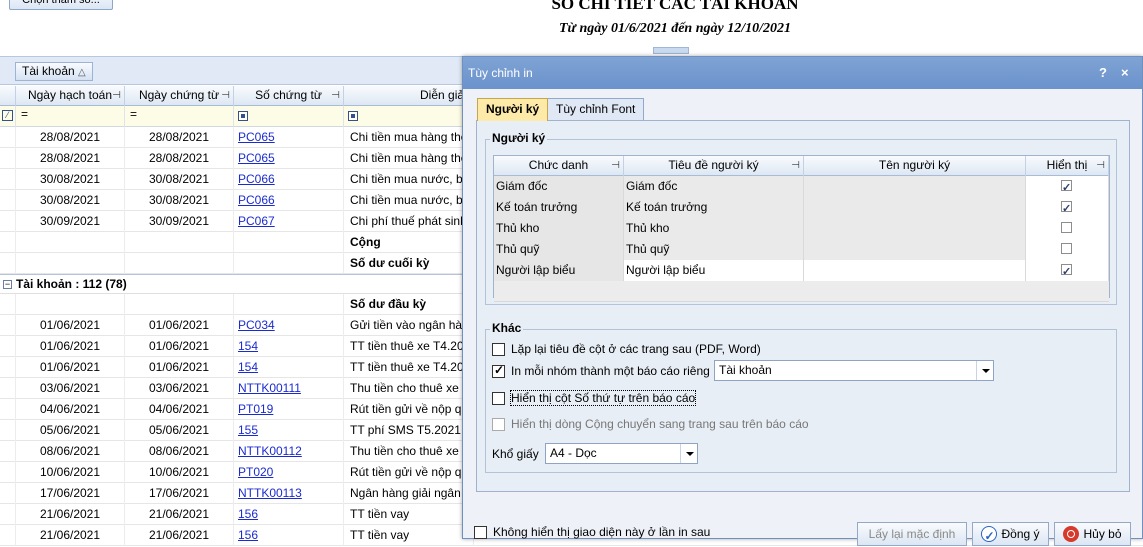 Image resolution: width=1143 pixels, height=547 pixels. What do you see at coordinates (596, 109) in the screenshot?
I see `tab-tuy-chinh-font: Tùy chỉnh Font` at bounding box center [596, 109].